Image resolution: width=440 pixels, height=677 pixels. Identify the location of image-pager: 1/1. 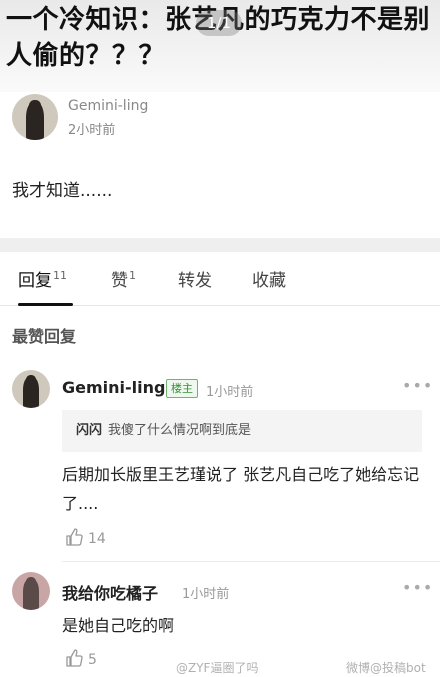
(219, 23).